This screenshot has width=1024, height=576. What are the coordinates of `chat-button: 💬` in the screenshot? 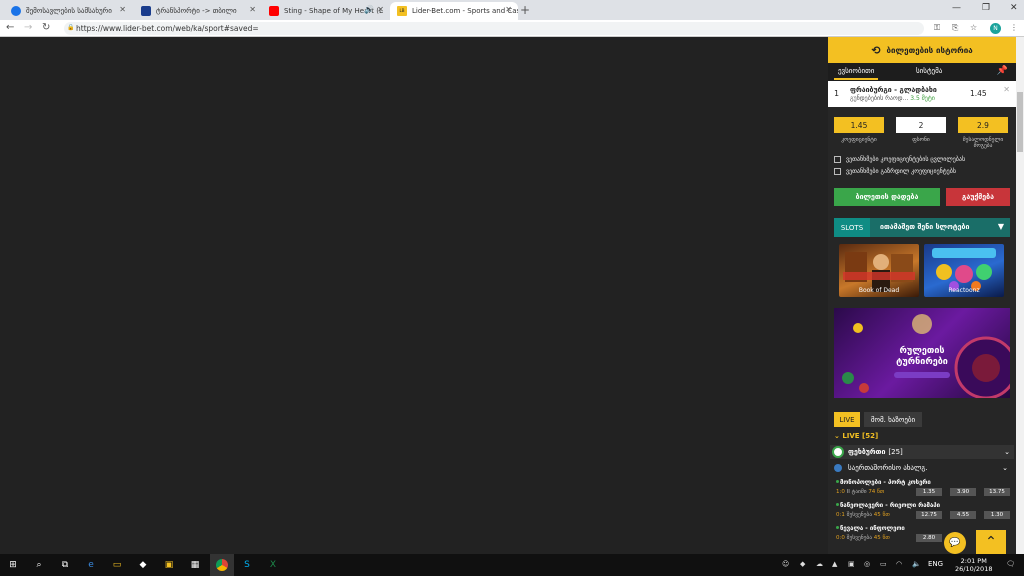 It's located at (955, 543).